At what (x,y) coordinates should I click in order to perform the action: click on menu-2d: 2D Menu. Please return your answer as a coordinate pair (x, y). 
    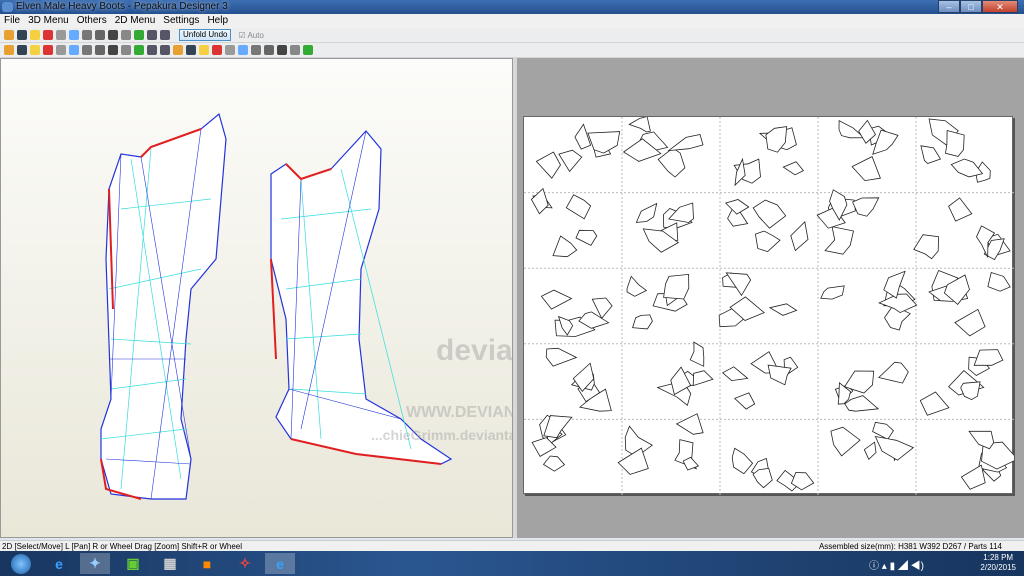
    Looking at the image, I should click on (135, 21).